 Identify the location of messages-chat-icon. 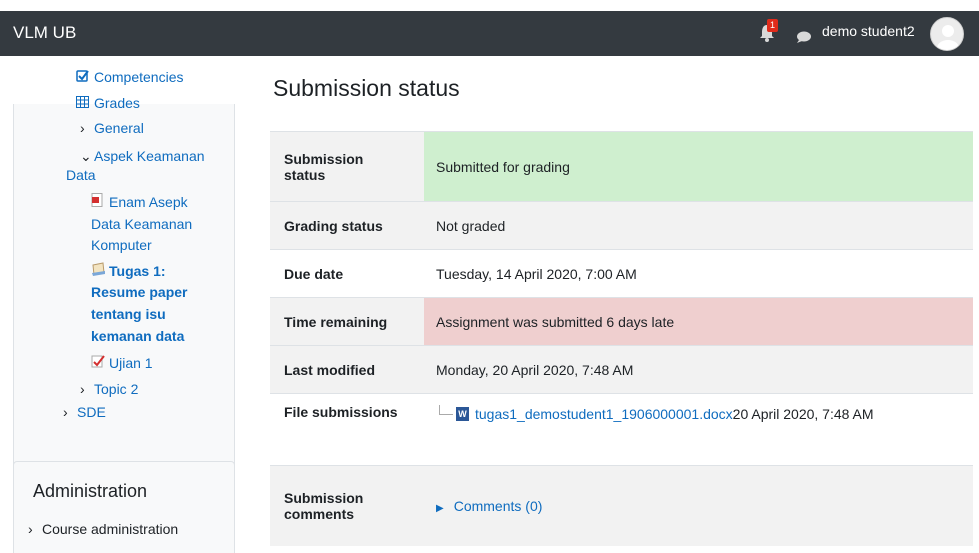
(804, 36).